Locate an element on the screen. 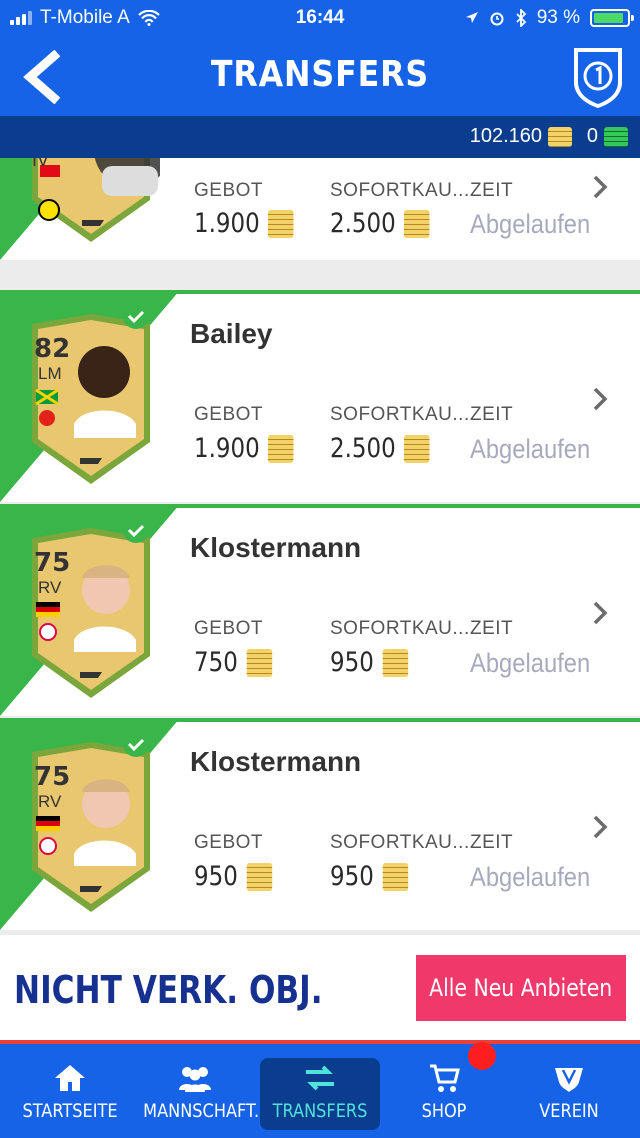 This screenshot has height=1138, width=640. bid-value: 750 is located at coordinates (216, 662).